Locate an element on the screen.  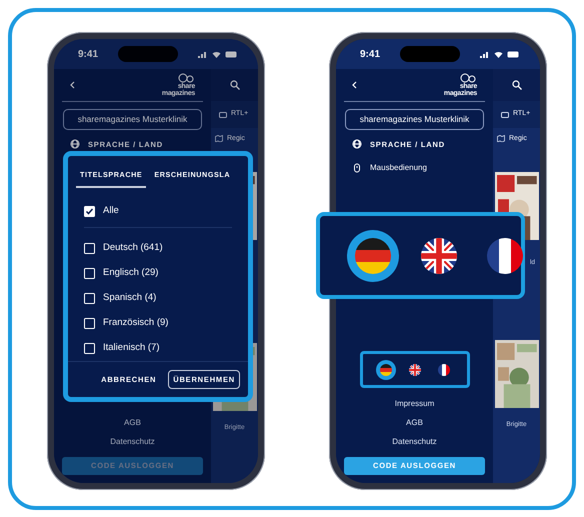
mouse-icon is located at coordinates (357, 168).